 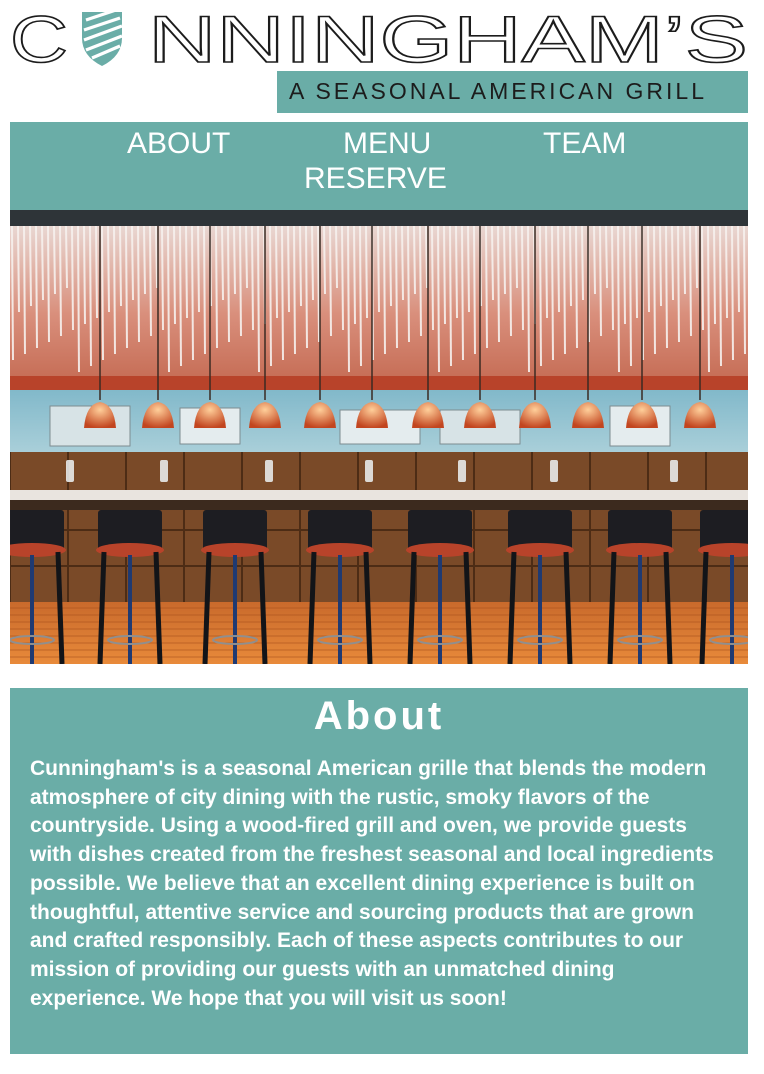 I want to click on nav-link-reserve: RESERVE, so click(x=375, y=179).